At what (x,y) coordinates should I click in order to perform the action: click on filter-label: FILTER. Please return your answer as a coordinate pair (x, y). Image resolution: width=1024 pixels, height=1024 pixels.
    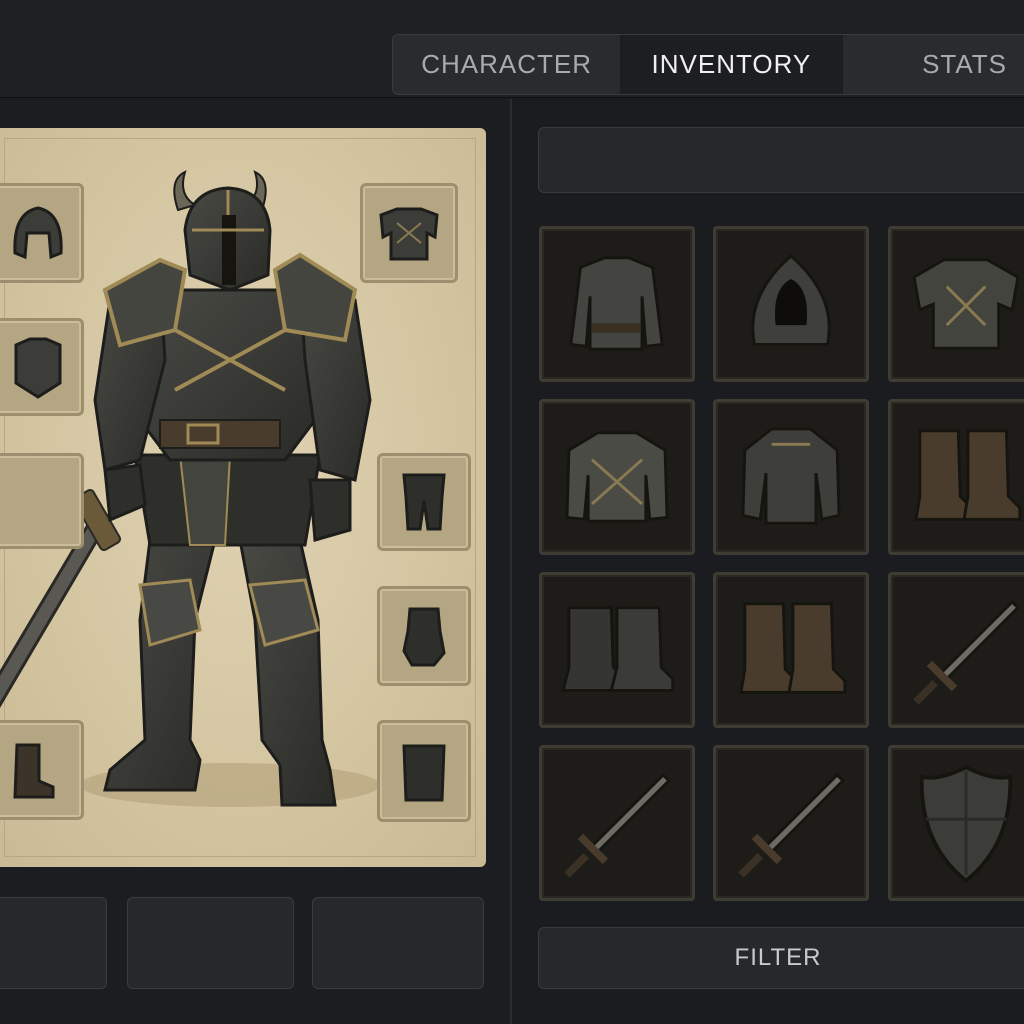
    Looking at the image, I should click on (778, 957).